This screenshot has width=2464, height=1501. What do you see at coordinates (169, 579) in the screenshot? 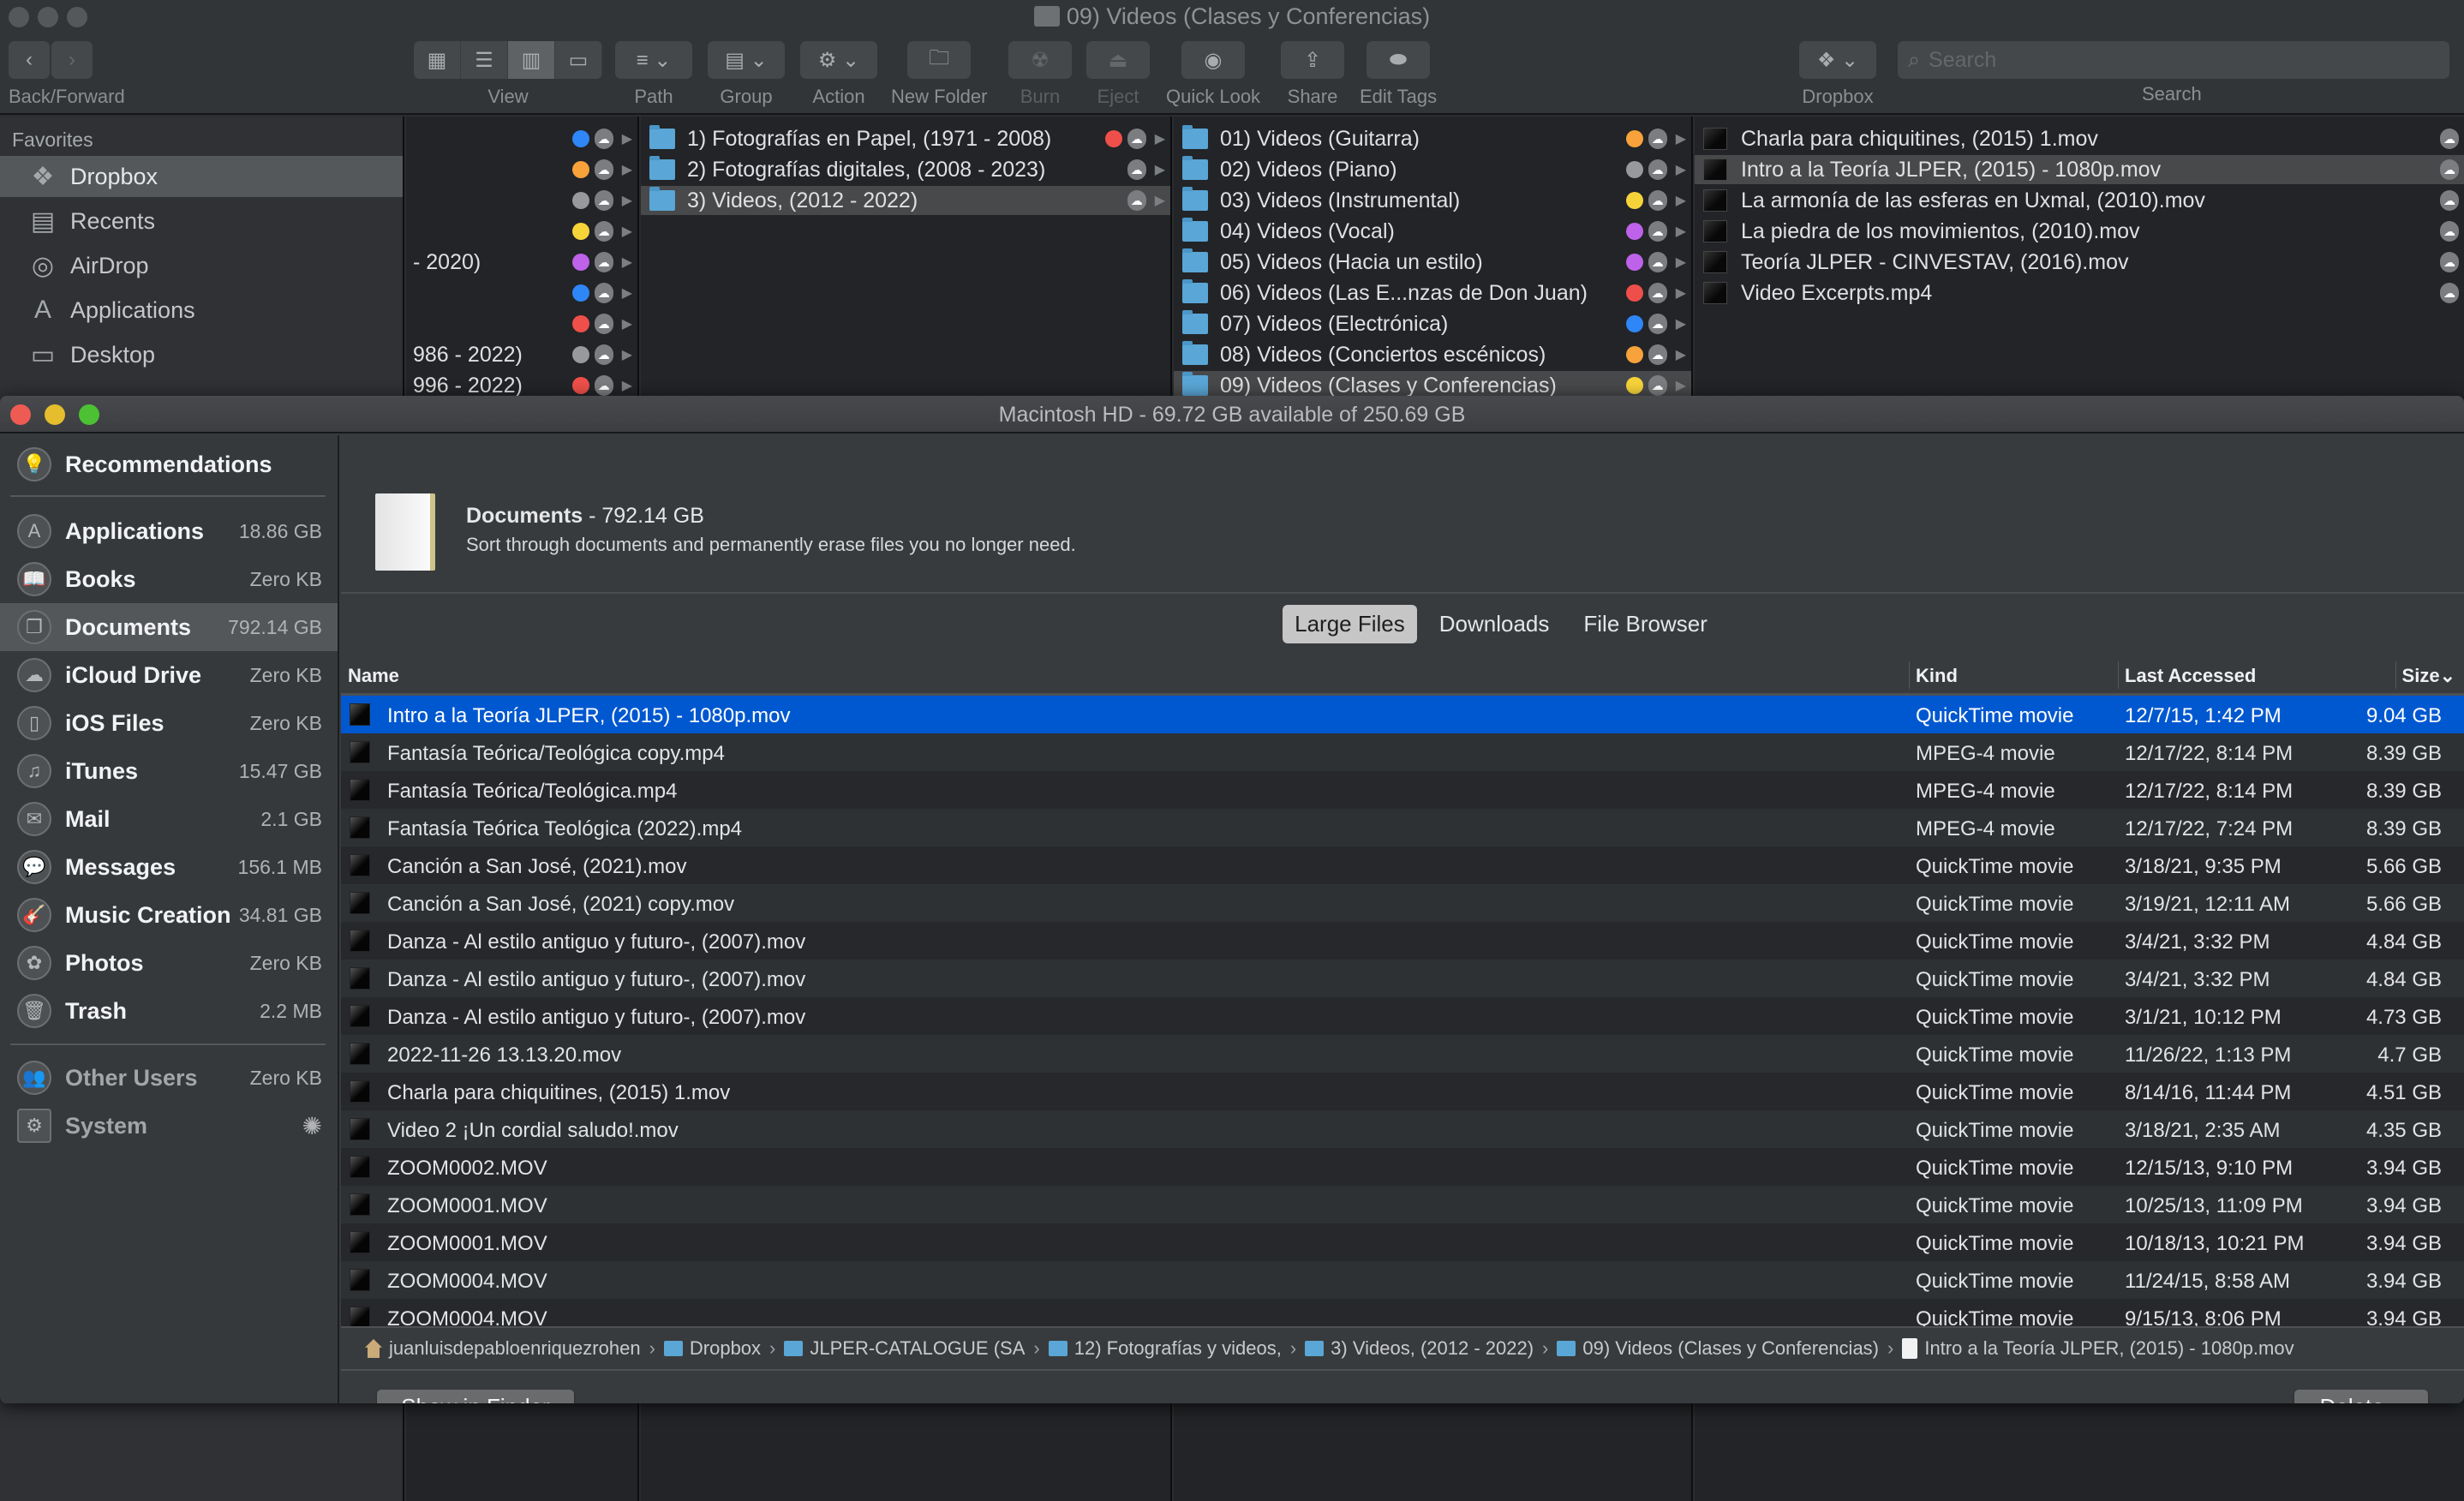
I see `sidebar-item-books: 📖 Books Zero KB` at bounding box center [169, 579].